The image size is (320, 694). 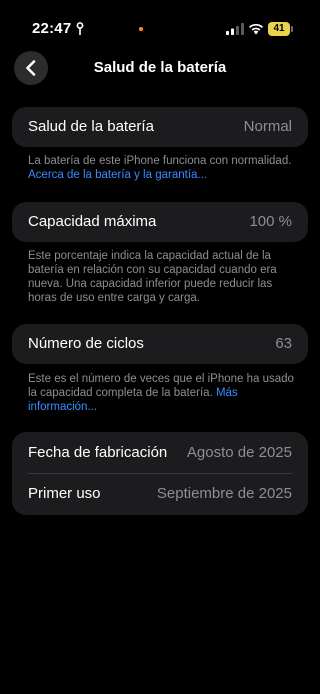 I want to click on battery-health-group: Salud de la batería Normal, so click(x=160, y=127).